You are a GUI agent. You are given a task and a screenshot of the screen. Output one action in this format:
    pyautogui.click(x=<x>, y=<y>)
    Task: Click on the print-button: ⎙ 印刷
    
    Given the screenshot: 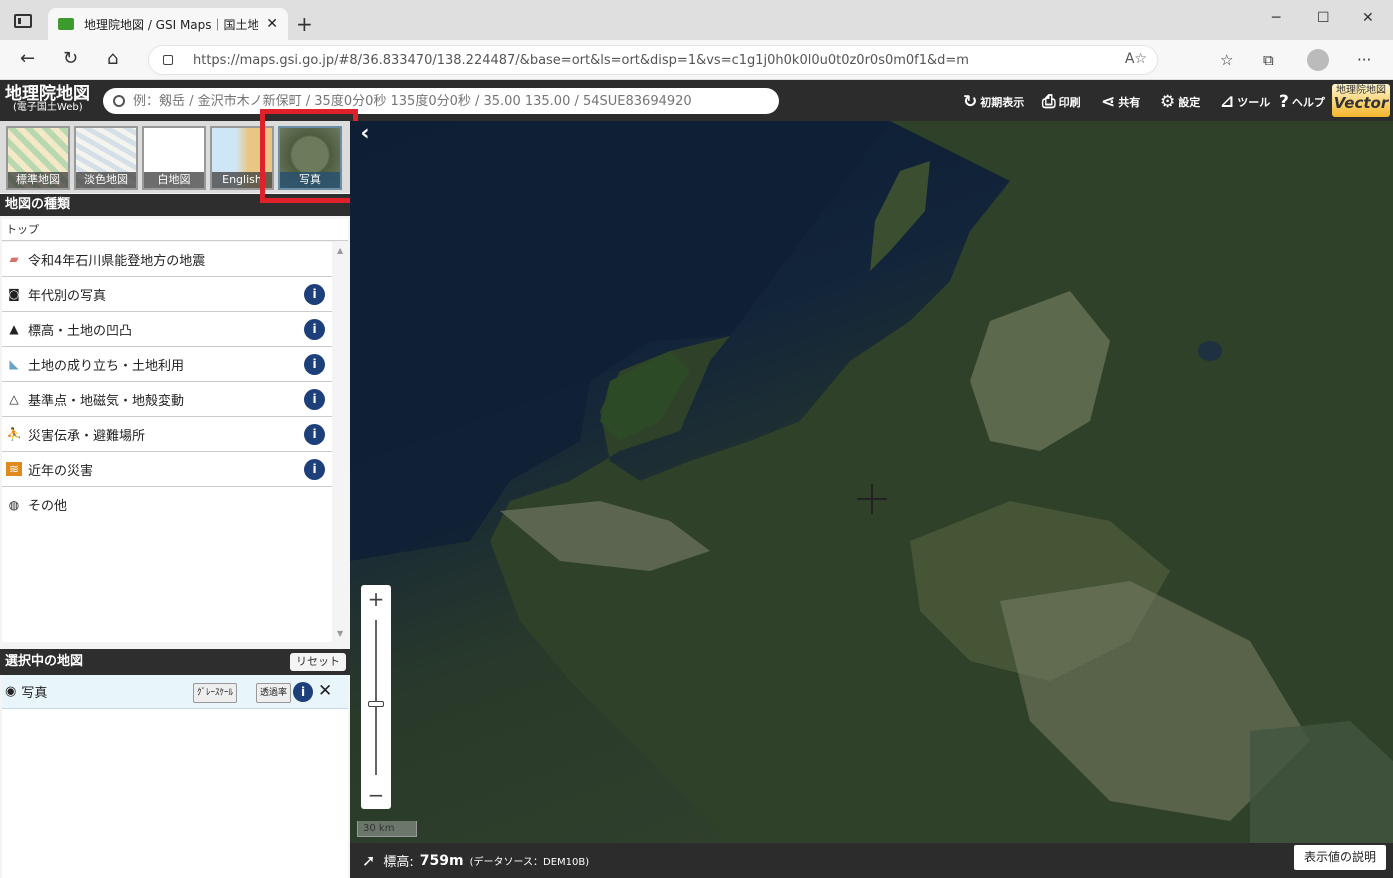 What is the action you would take?
    pyautogui.click(x=1061, y=102)
    